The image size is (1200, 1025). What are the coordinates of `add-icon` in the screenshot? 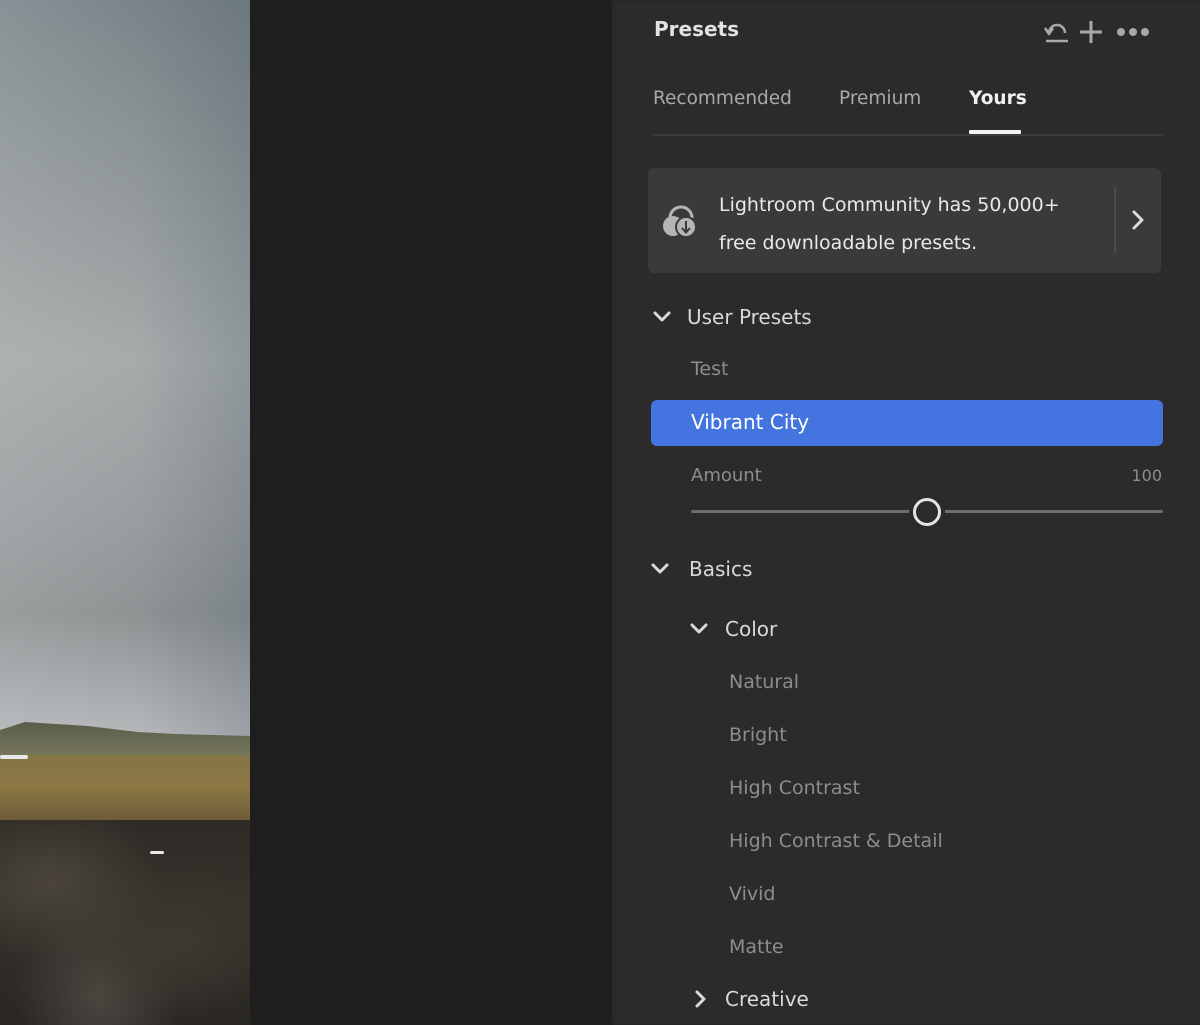 It's located at (1091, 32).